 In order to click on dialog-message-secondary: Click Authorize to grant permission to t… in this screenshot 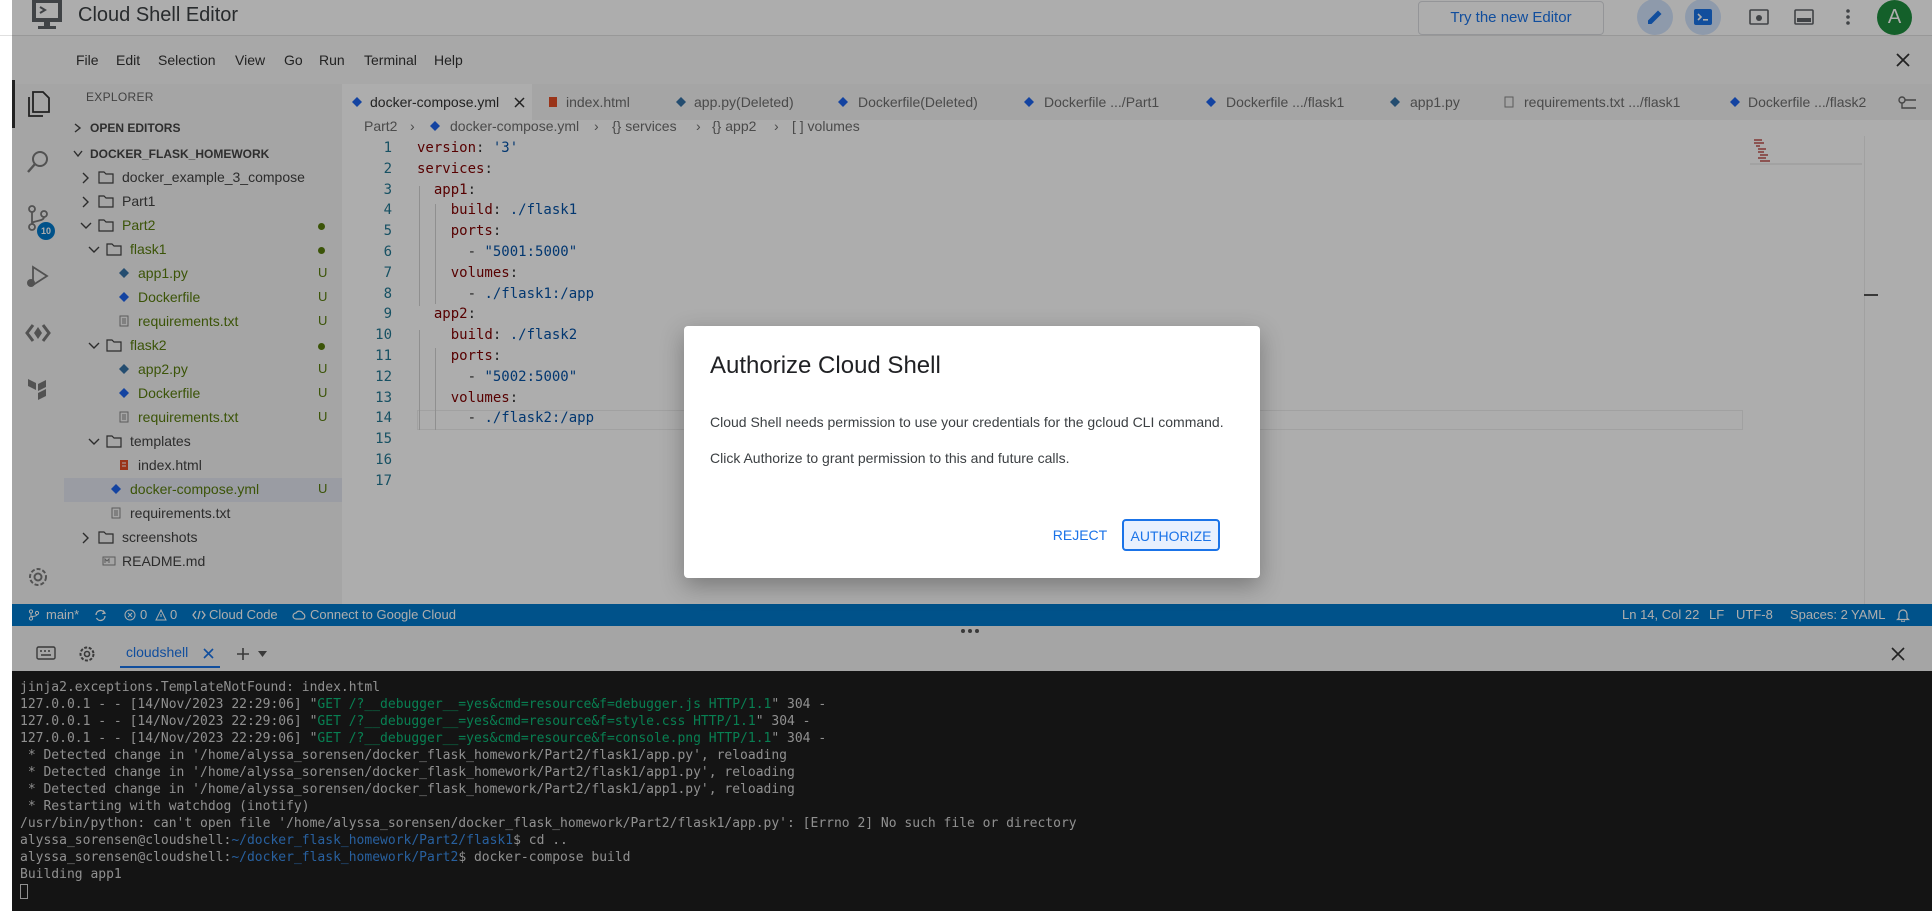, I will do `click(890, 458)`.